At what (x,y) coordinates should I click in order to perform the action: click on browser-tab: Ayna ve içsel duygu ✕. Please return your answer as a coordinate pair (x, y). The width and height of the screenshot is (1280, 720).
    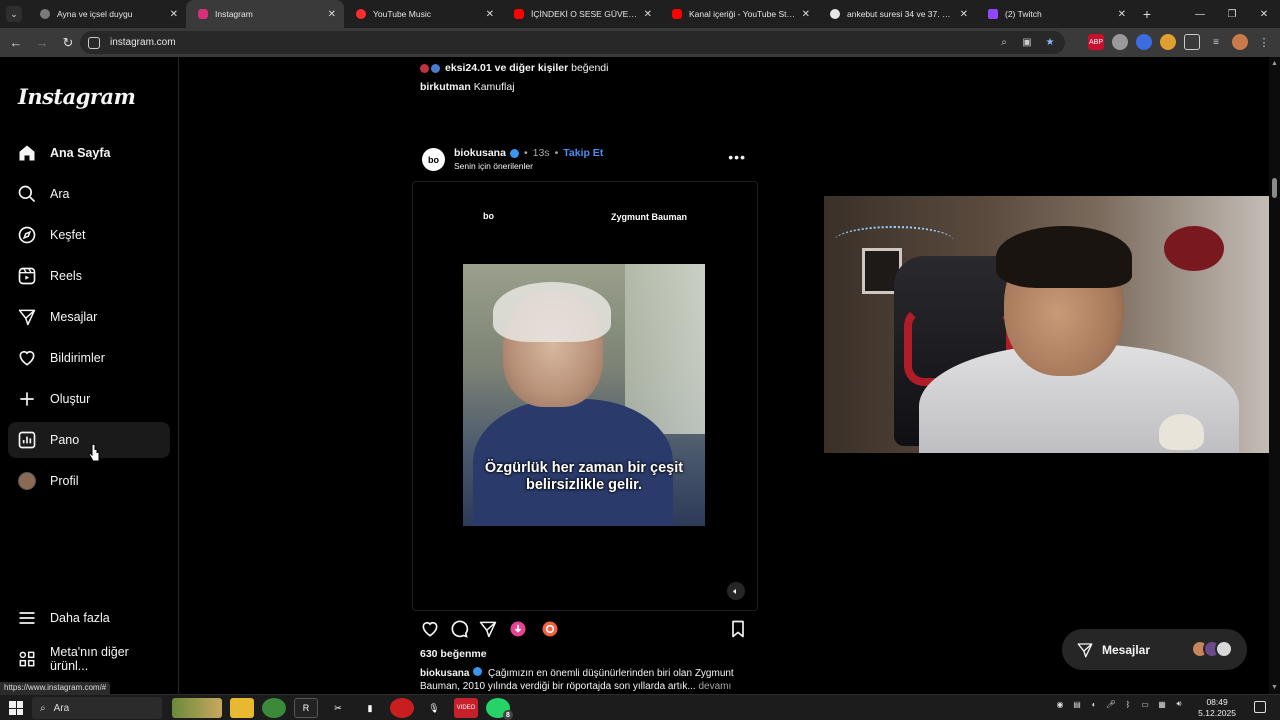
    Looking at the image, I should click on (107, 14).